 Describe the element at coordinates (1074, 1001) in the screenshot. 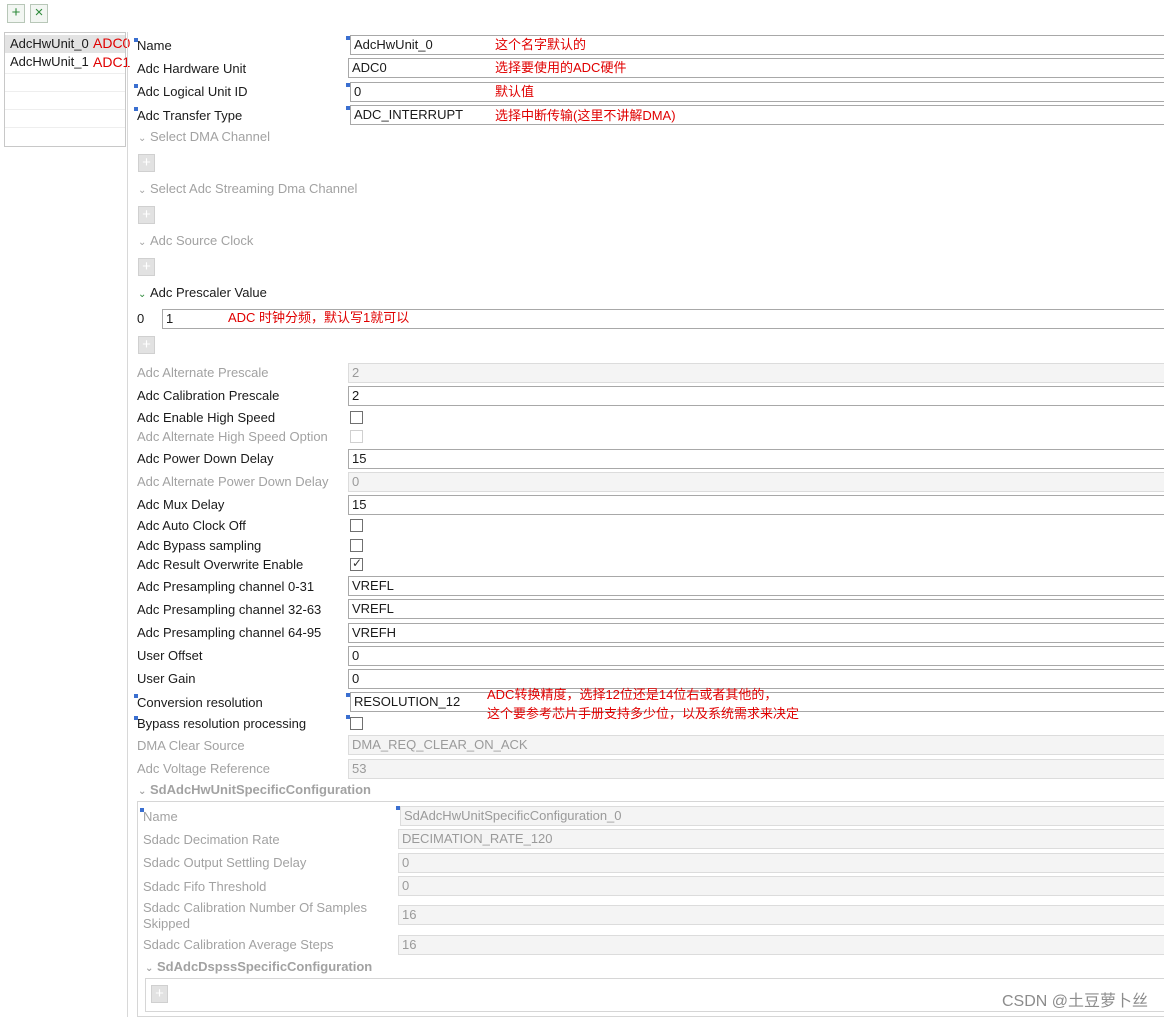

I see `watermark: CSDN @土豆萝卜丝` at that location.